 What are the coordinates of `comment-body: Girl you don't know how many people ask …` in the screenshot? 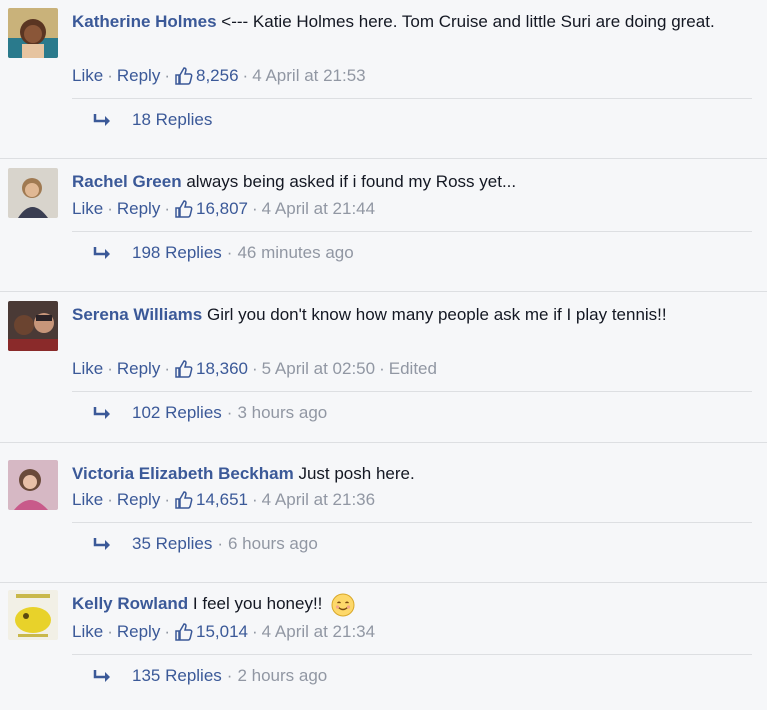 It's located at (436, 314).